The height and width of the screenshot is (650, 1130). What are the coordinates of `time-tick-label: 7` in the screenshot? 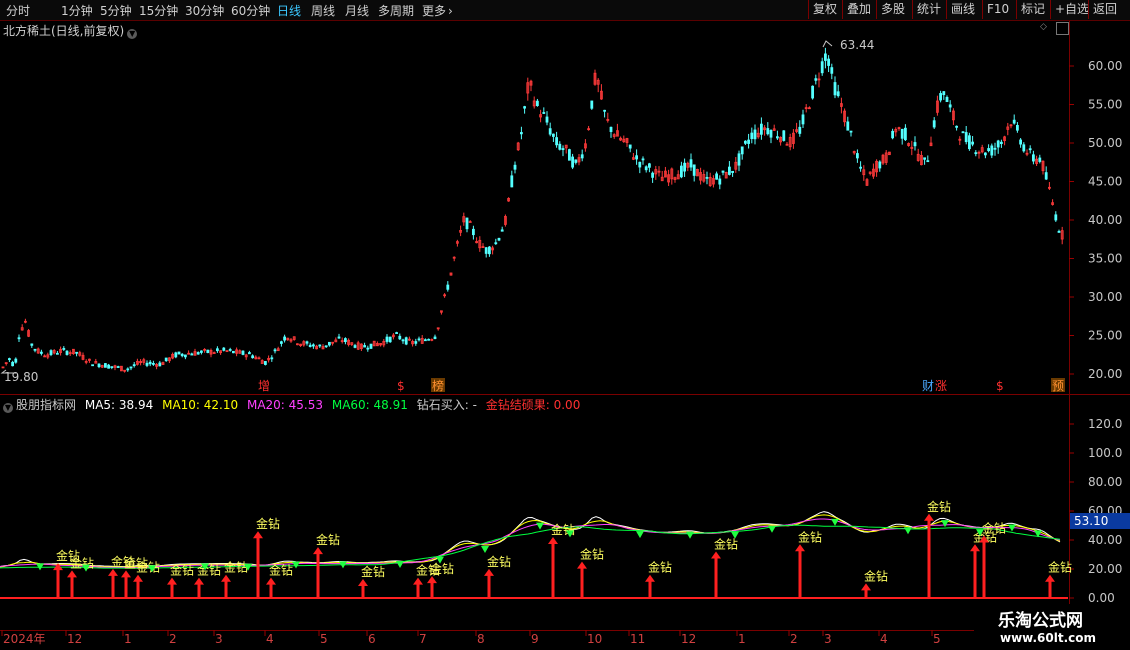 It's located at (423, 639).